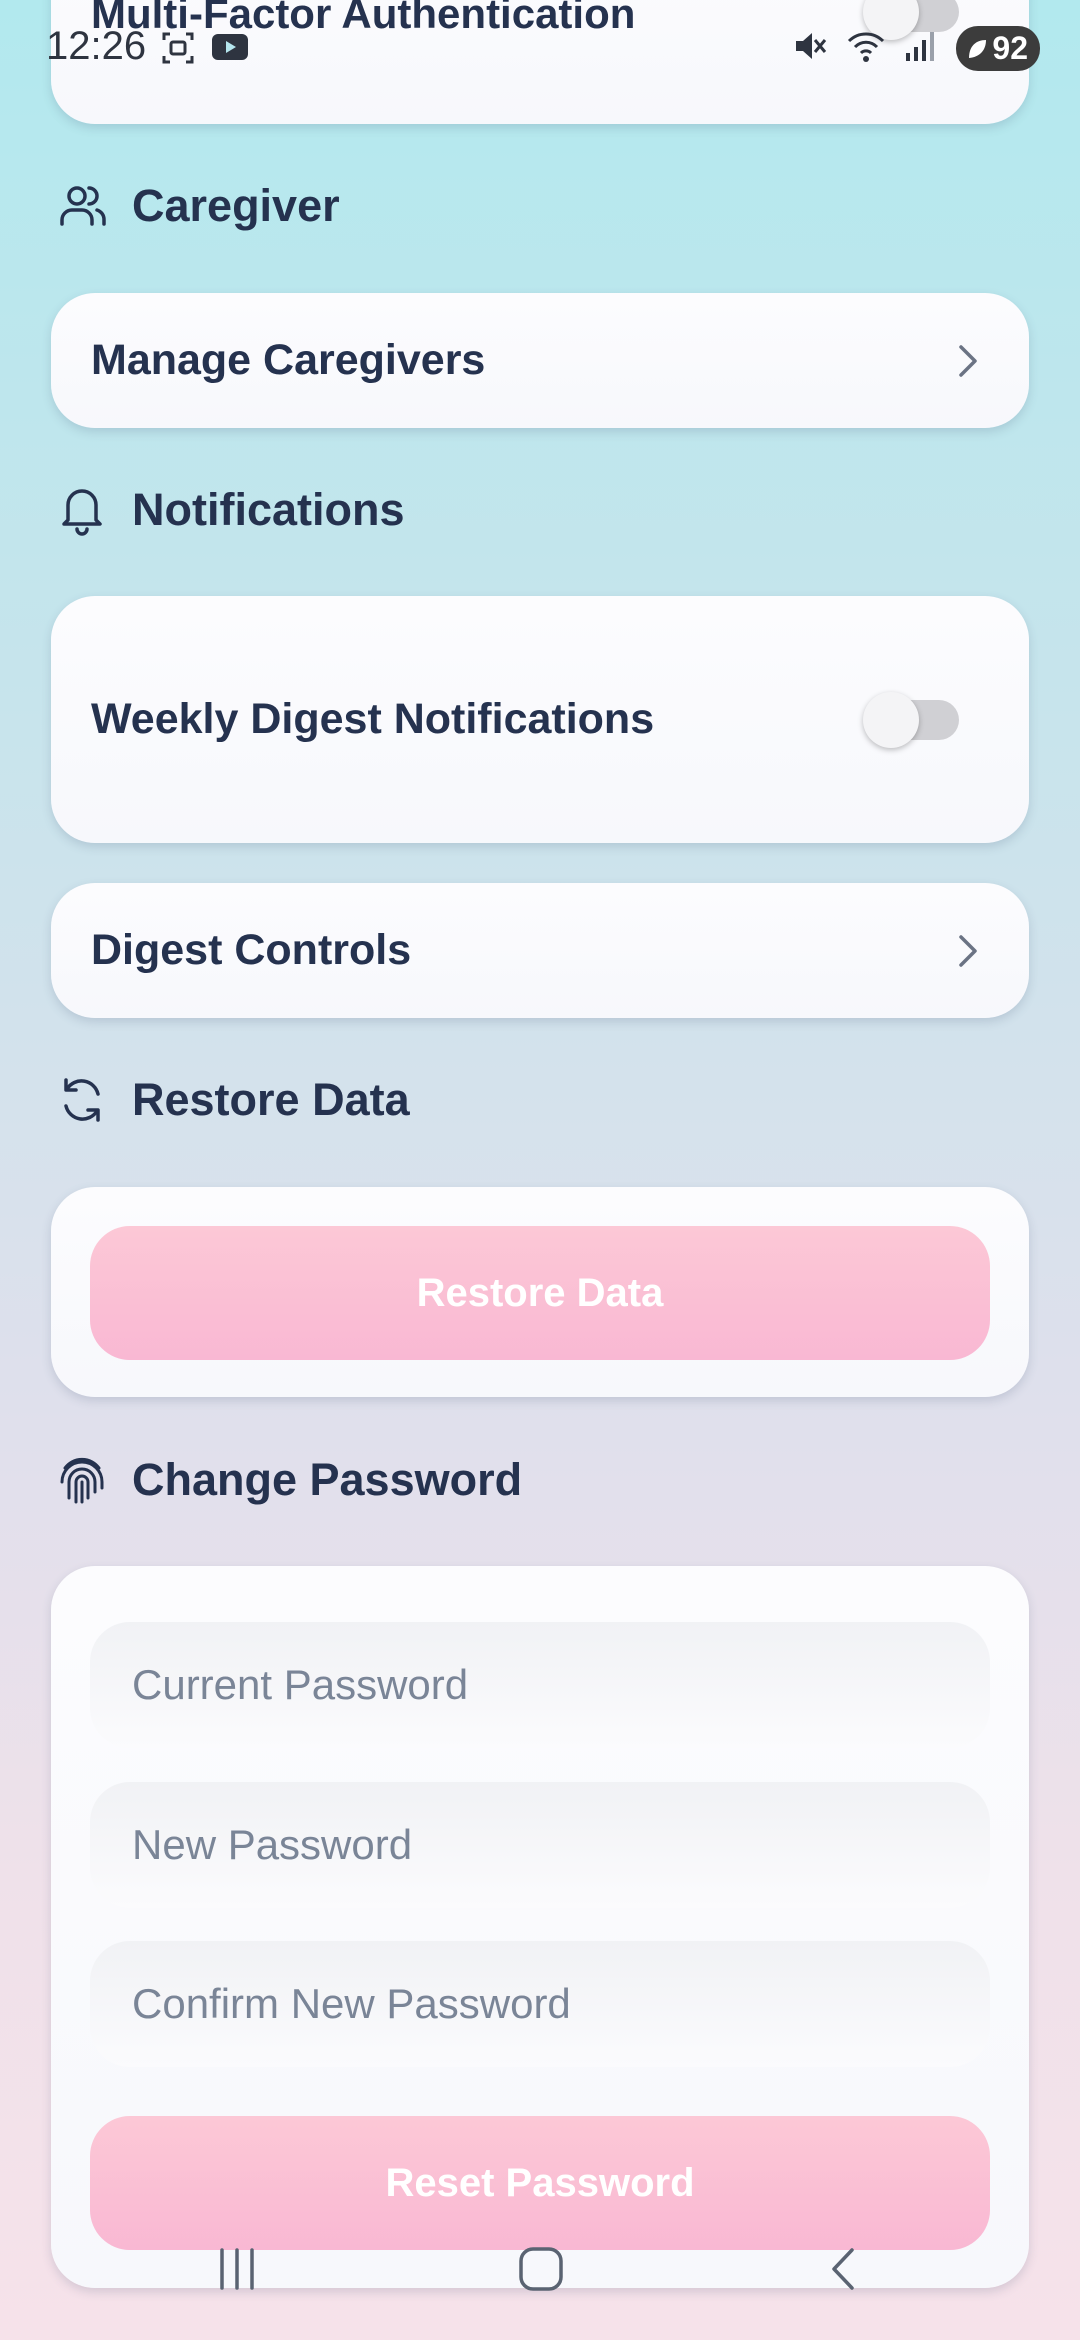 The width and height of the screenshot is (1080, 2340). What do you see at coordinates (96, 46) in the screenshot?
I see `status-time: 12:26` at bounding box center [96, 46].